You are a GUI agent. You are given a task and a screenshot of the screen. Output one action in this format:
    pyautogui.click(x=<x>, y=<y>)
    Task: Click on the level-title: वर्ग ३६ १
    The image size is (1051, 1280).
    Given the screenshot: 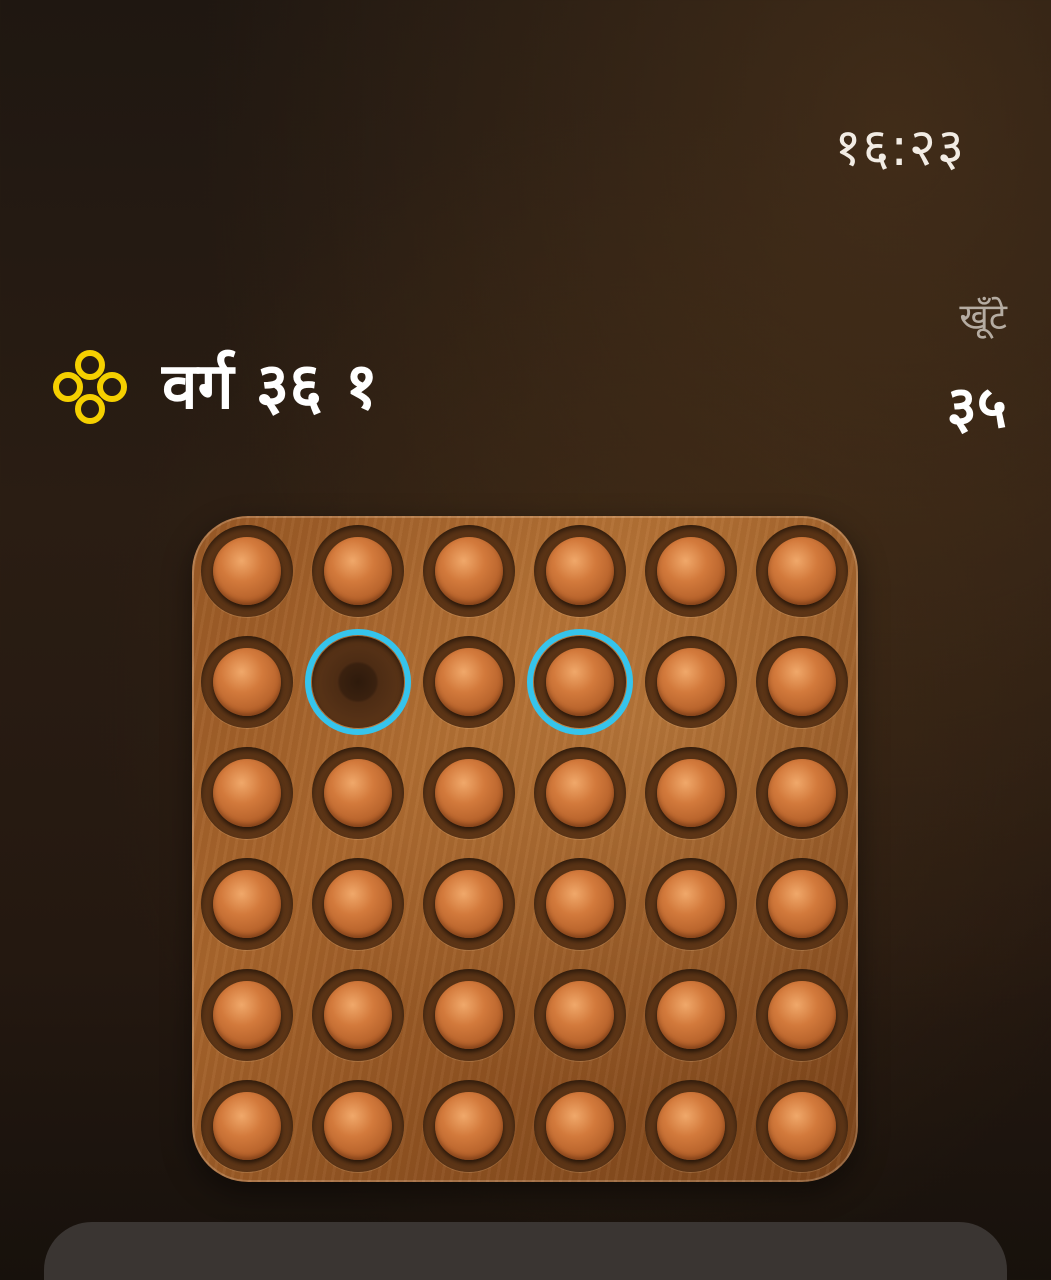 What is the action you would take?
    pyautogui.click(x=270, y=387)
    